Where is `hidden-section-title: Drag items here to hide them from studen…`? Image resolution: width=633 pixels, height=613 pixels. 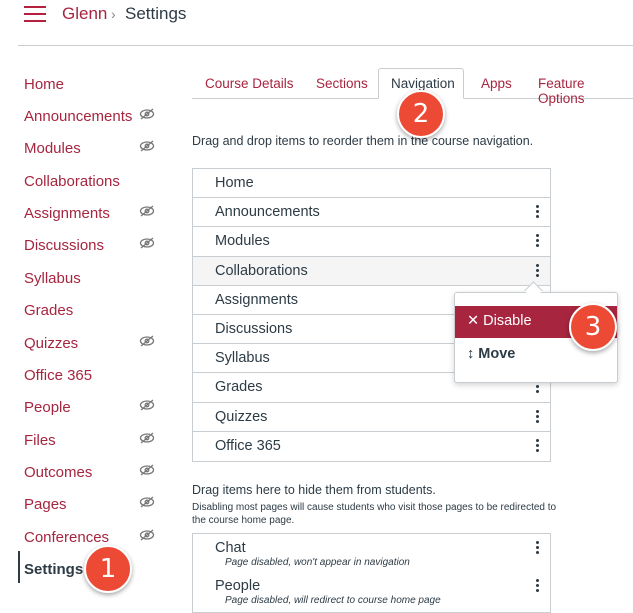 hidden-section-title: Drag items here to hide them from studen… is located at coordinates (314, 490).